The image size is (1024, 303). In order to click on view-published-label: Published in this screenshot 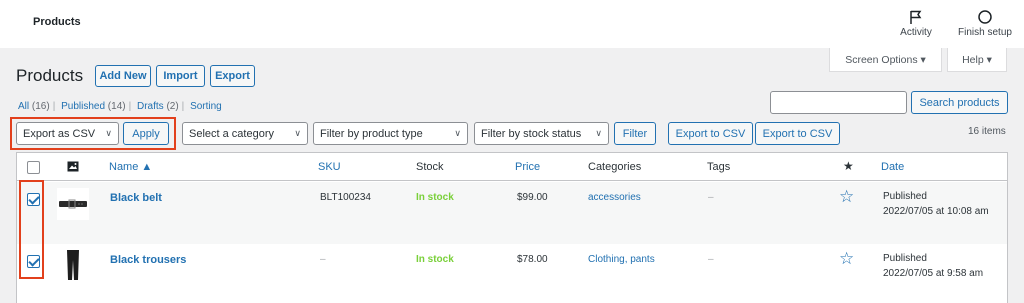, I will do `click(83, 106)`.